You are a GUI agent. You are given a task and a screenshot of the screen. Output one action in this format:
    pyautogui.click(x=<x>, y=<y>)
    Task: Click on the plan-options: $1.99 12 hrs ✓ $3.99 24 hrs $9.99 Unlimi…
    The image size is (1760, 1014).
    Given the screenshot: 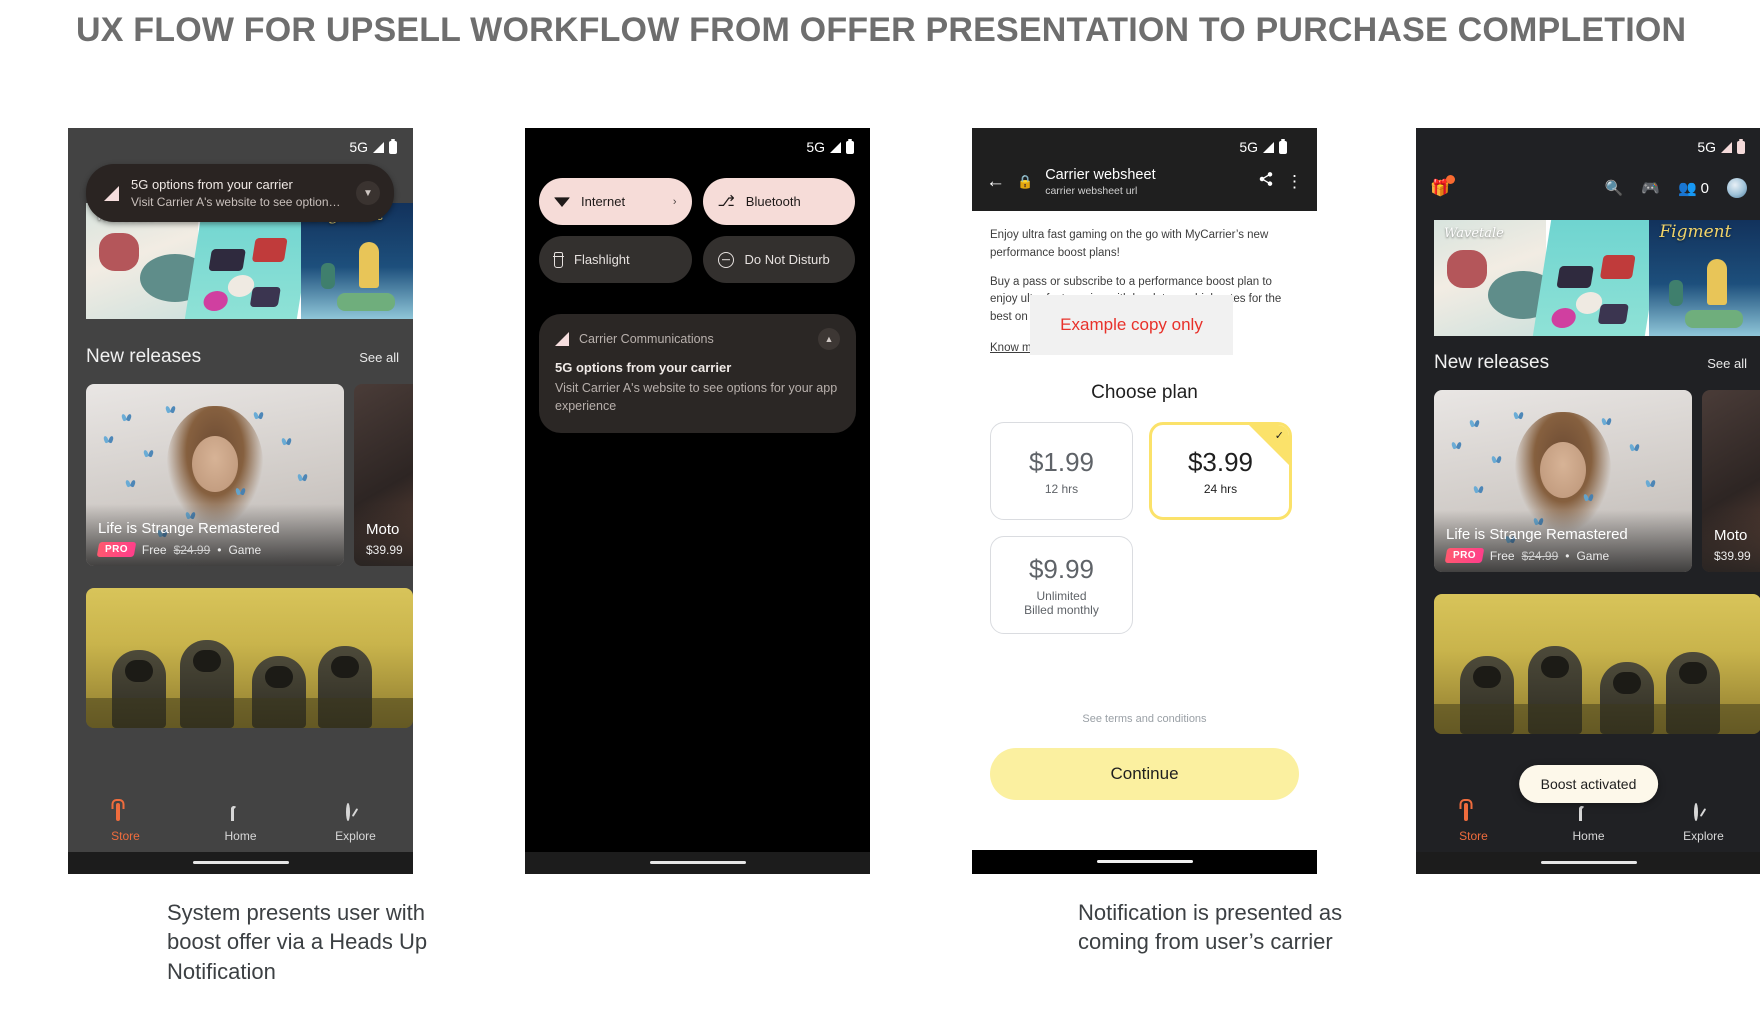 What is the action you would take?
    pyautogui.click(x=1144, y=528)
    